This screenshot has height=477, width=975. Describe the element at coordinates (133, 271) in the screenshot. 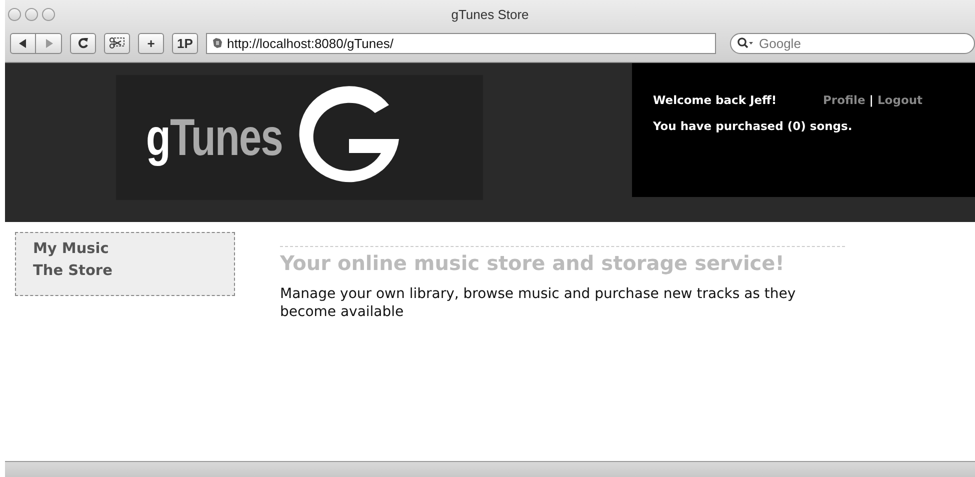

I see `sidebar-link: The Store` at that location.